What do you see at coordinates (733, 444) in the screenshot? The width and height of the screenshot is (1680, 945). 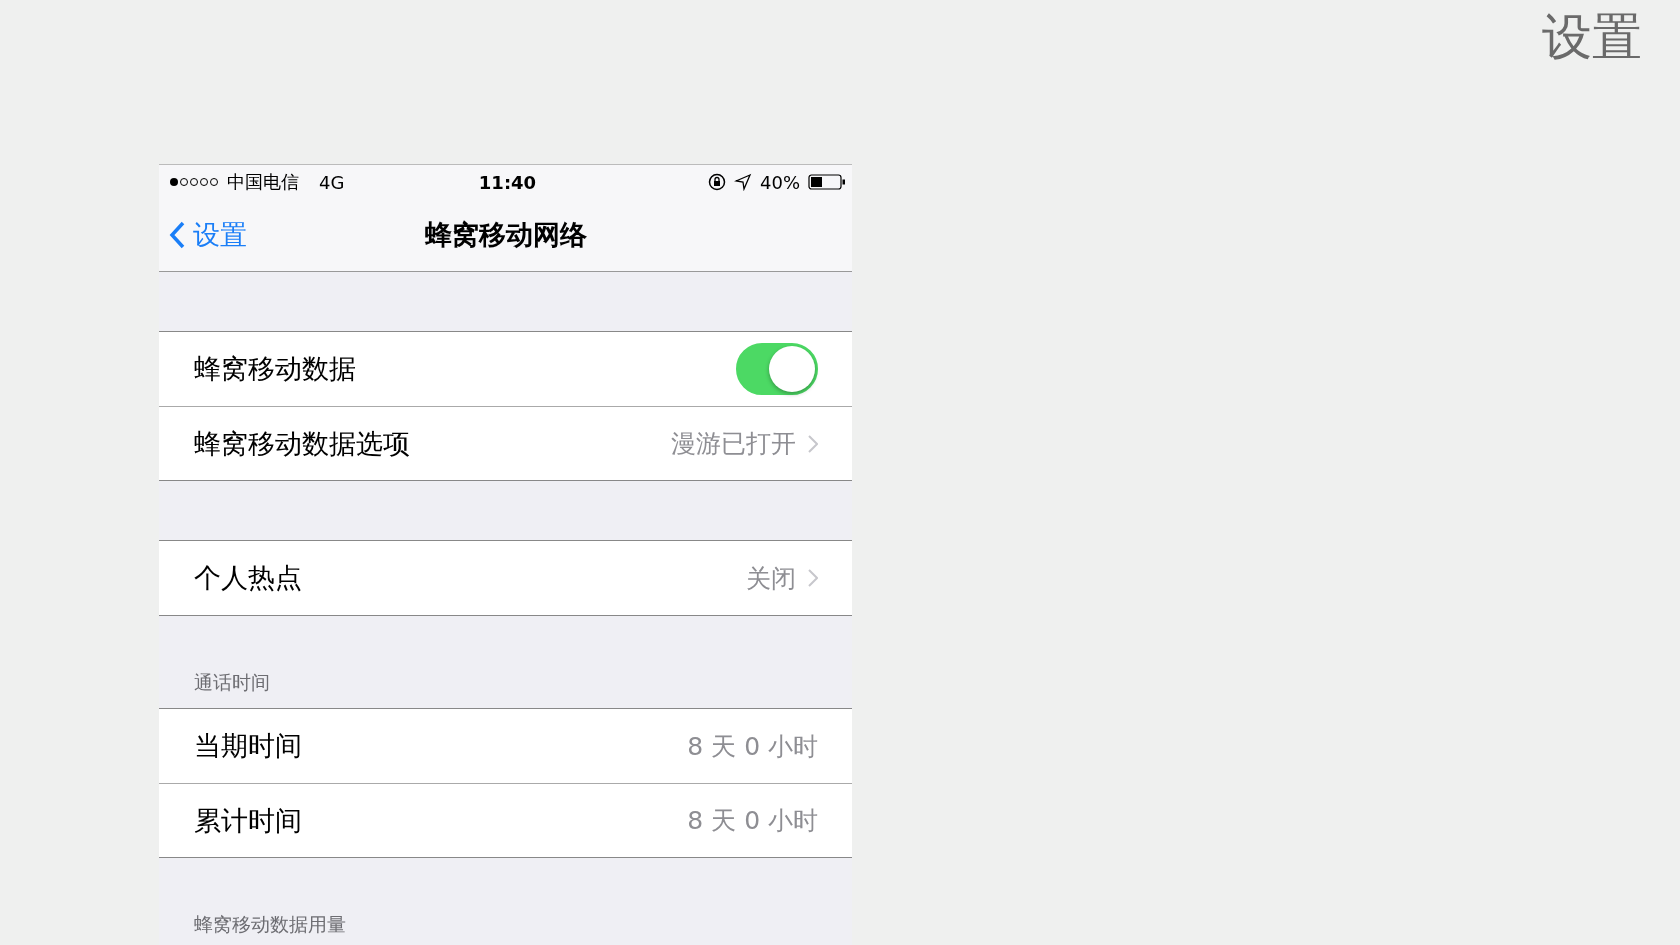 I see `row-value: 漫游已打开` at bounding box center [733, 444].